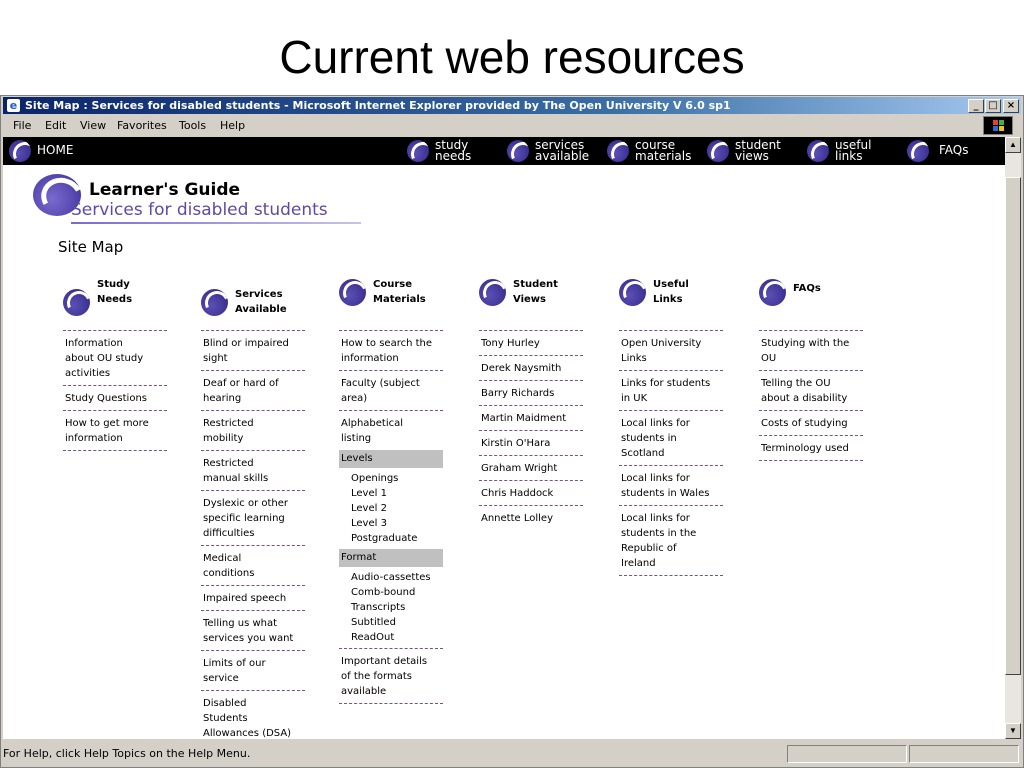 This screenshot has width=1024, height=768. I want to click on list-item: Alphabetical listing, so click(391, 430).